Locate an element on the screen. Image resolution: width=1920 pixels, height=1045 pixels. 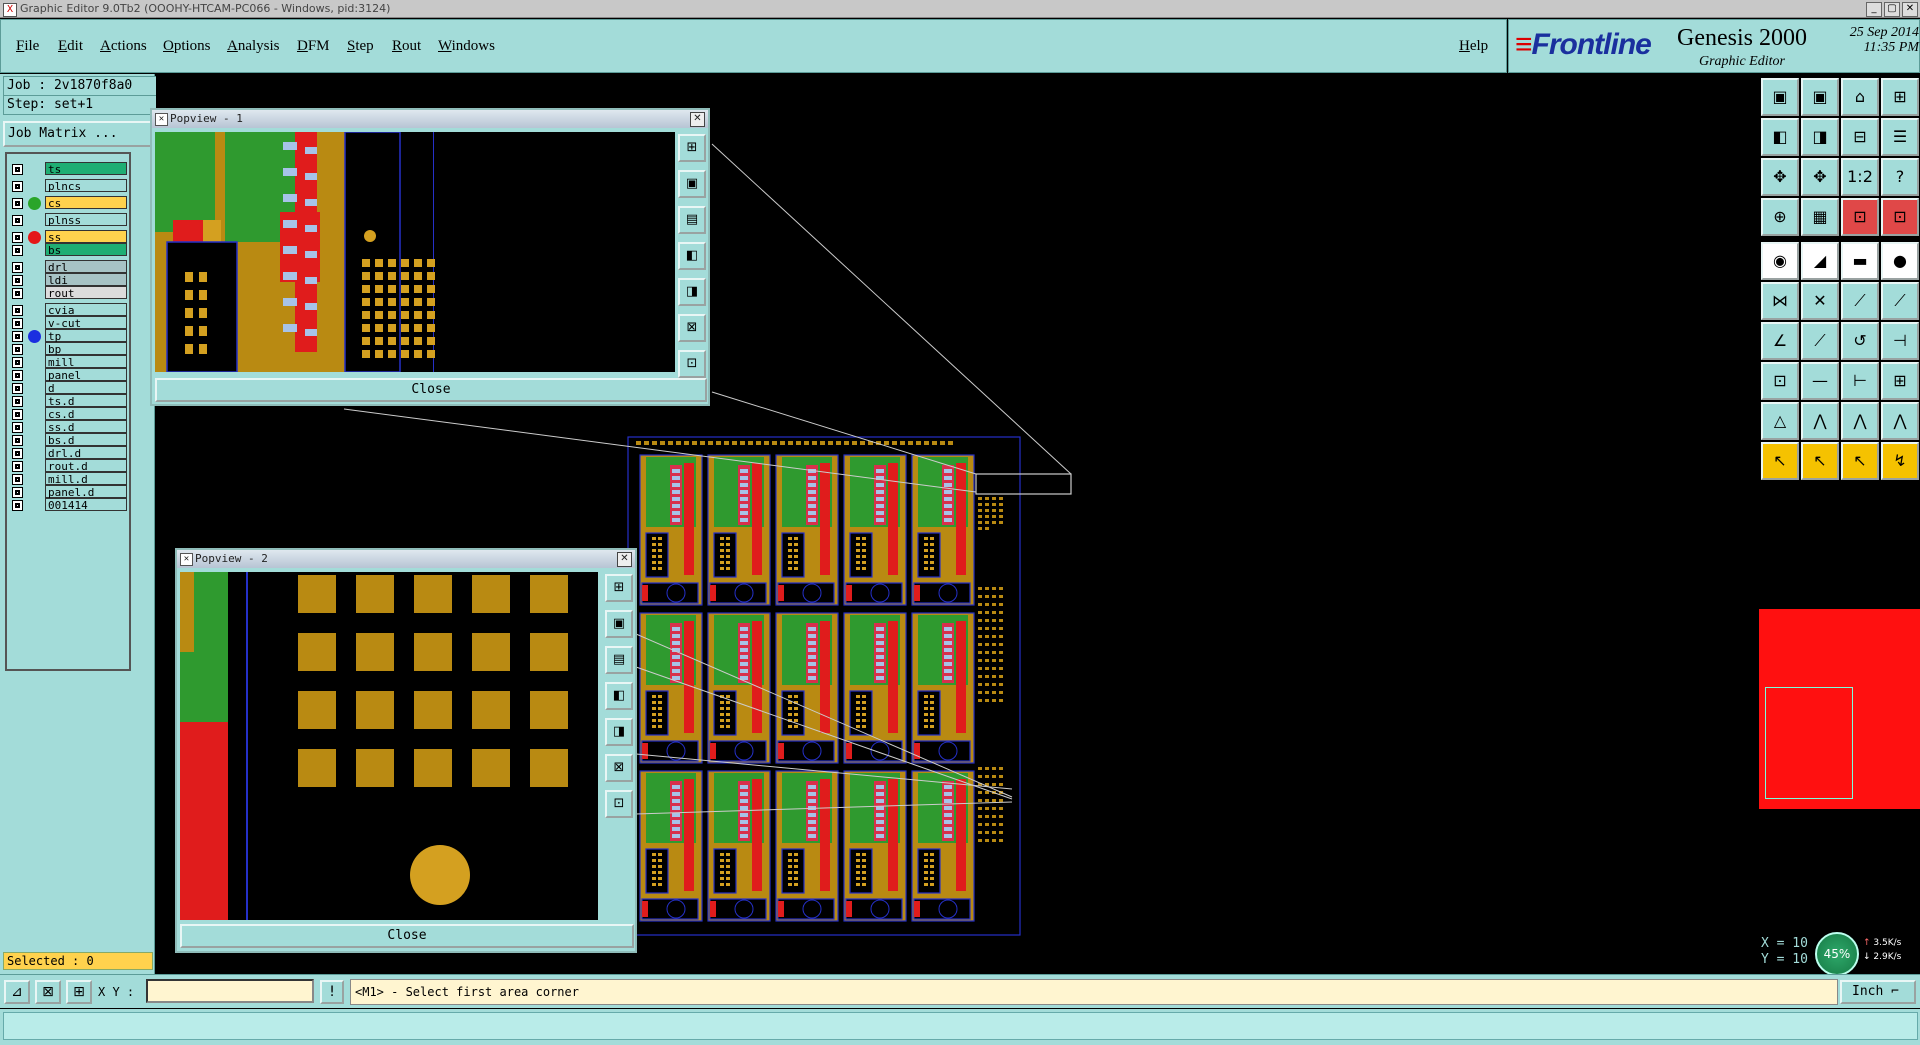
menu-options: Options is located at coordinates (187, 46).